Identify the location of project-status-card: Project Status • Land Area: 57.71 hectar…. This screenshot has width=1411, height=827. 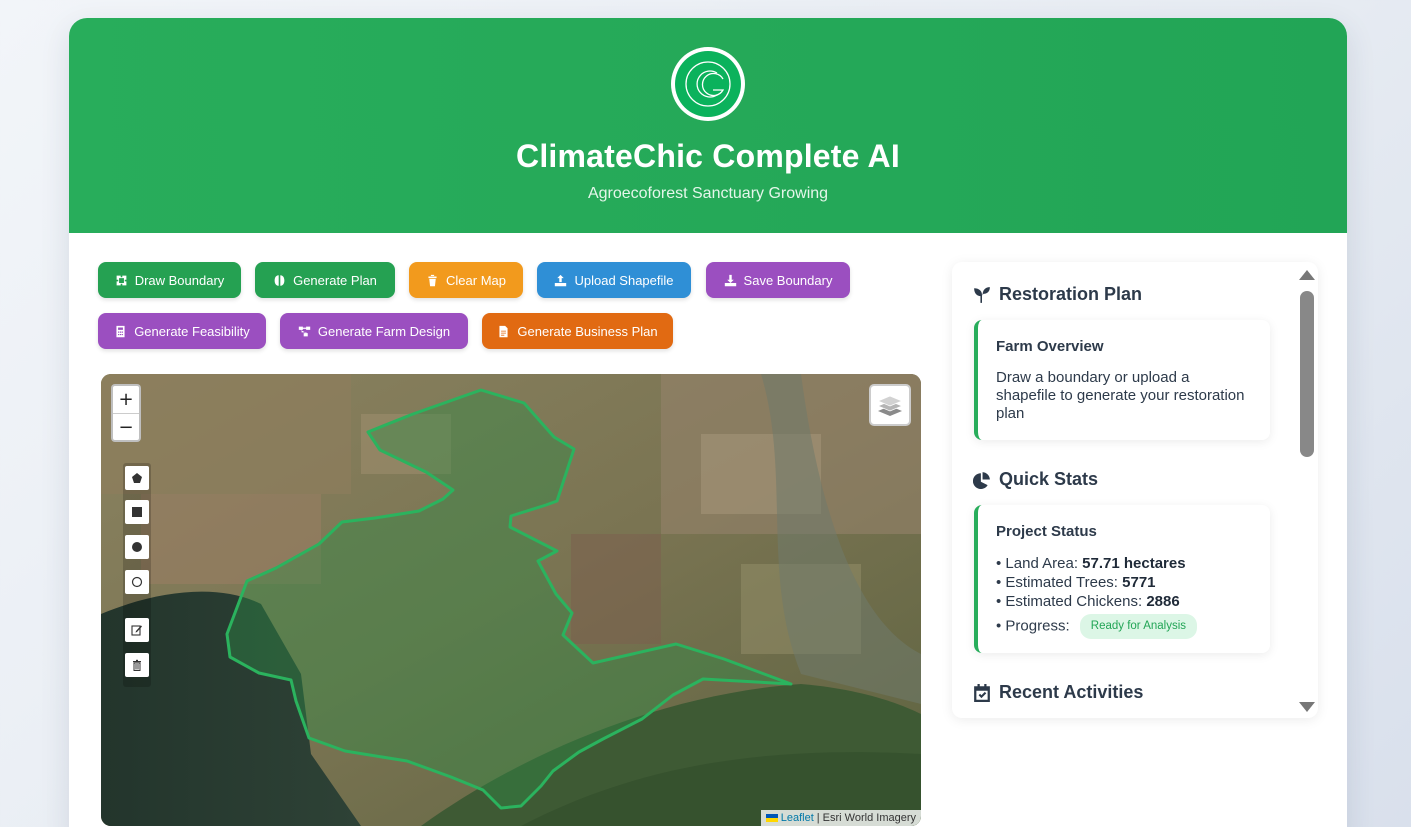
(1122, 579).